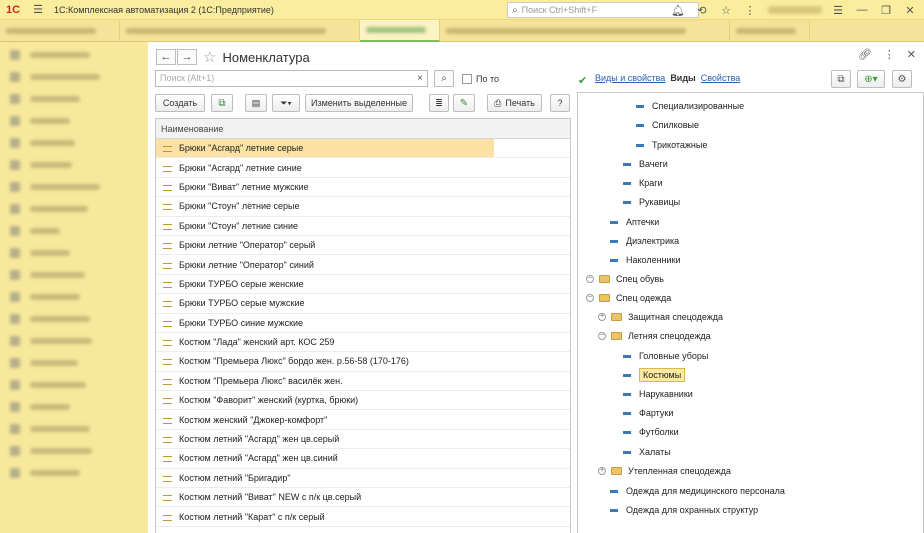 This screenshot has height=533, width=924. I want to click on column-header-name: Наименование, so click(363, 129).